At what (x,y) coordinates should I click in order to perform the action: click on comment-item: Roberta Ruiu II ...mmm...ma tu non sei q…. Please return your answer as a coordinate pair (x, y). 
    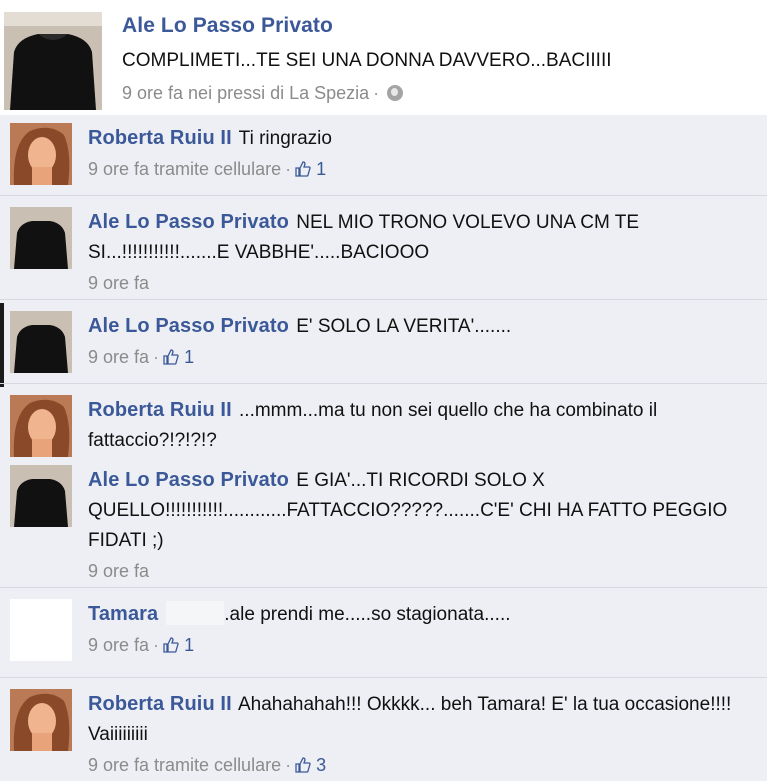
    Looking at the image, I should click on (383, 422).